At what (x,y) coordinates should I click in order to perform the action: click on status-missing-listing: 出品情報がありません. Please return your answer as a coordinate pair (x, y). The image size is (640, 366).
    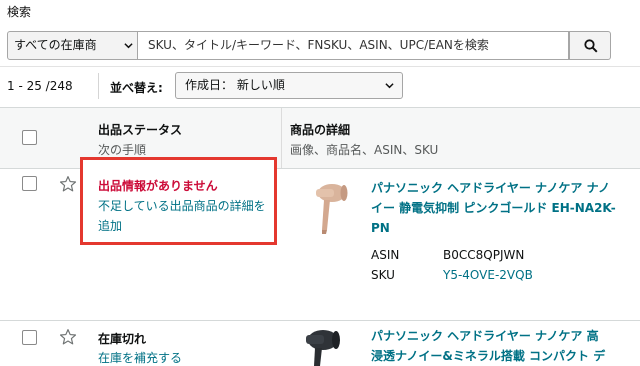
    Looking at the image, I should click on (158, 186).